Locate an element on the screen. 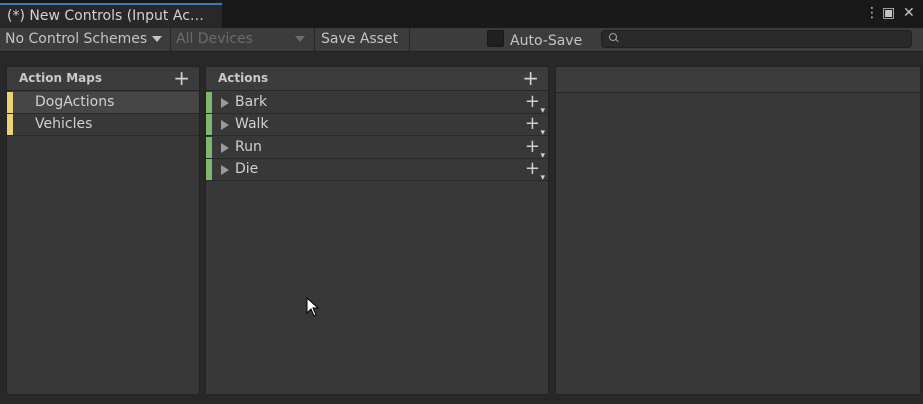 Image resolution: width=923 pixels, height=404 pixels. close-icon: ✕ is located at coordinates (909, 13).